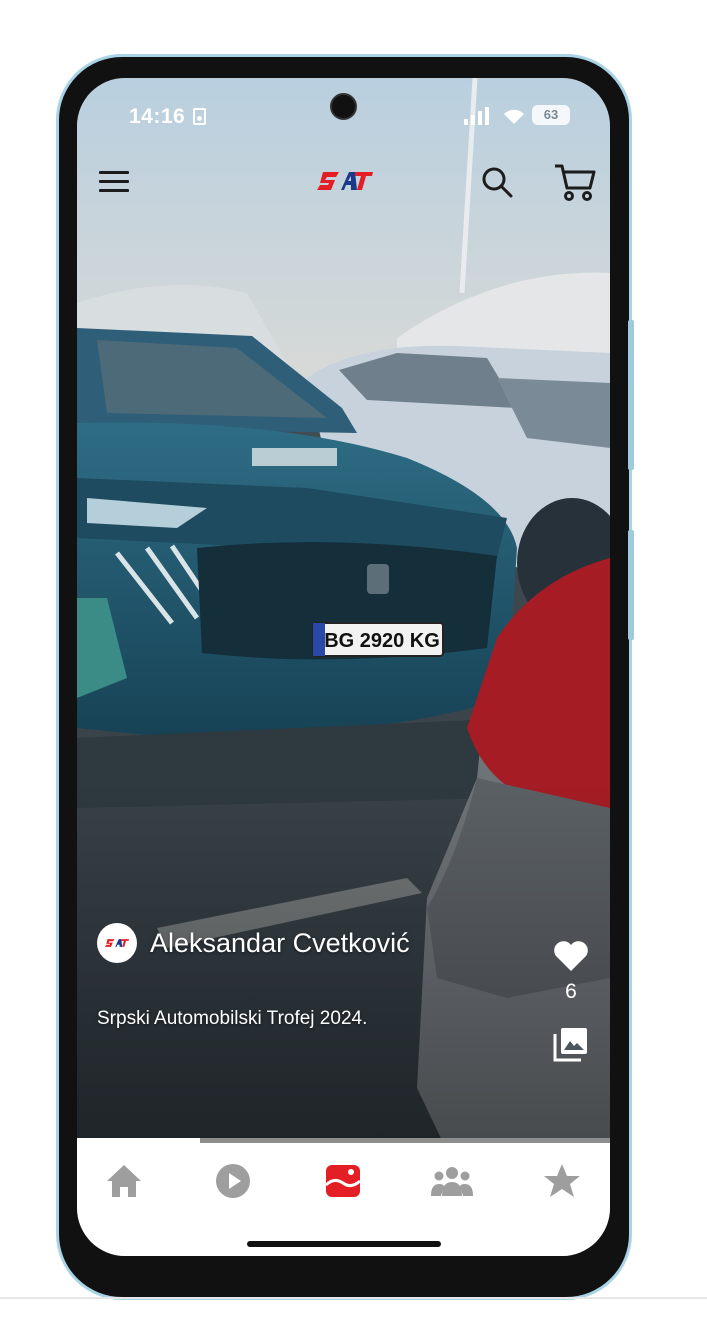 This screenshot has height=1317, width=707. What do you see at coordinates (551, 115) in the screenshot?
I see `battery-indicator: 63` at bounding box center [551, 115].